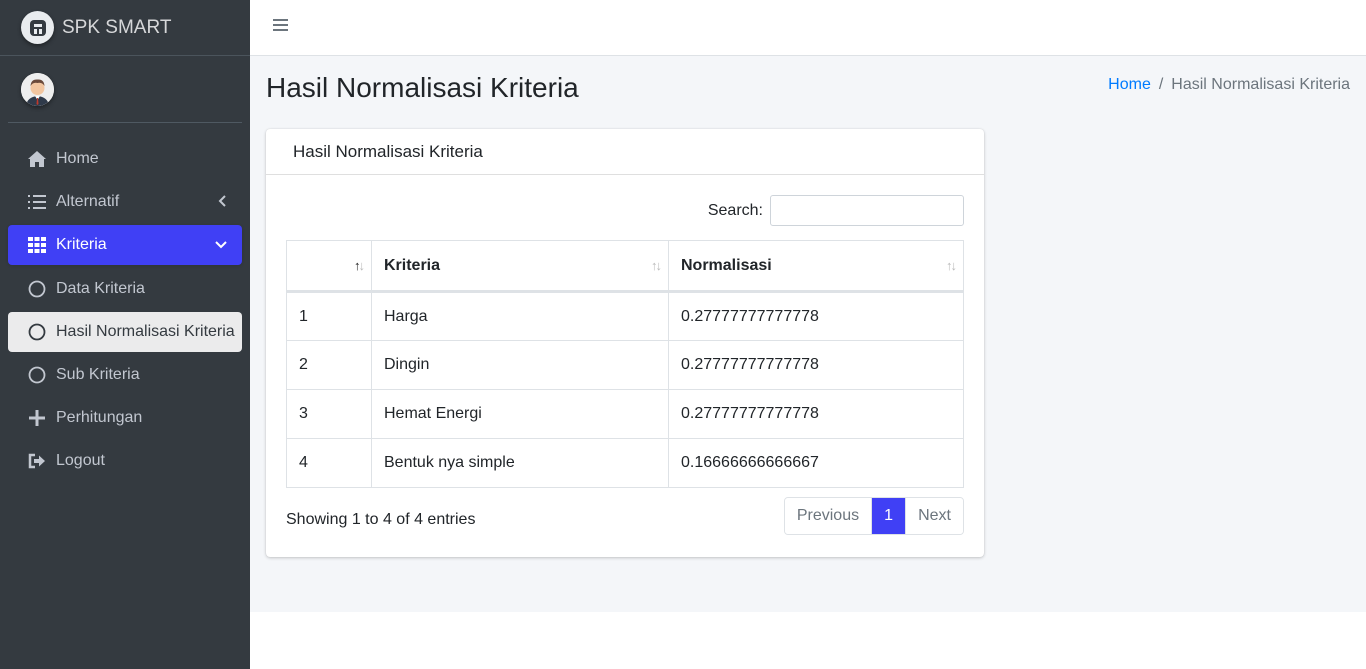 This screenshot has width=1366, height=669. Describe the element at coordinates (359, 265) in the screenshot. I see `sort-asc-icon: ↑↓` at that location.